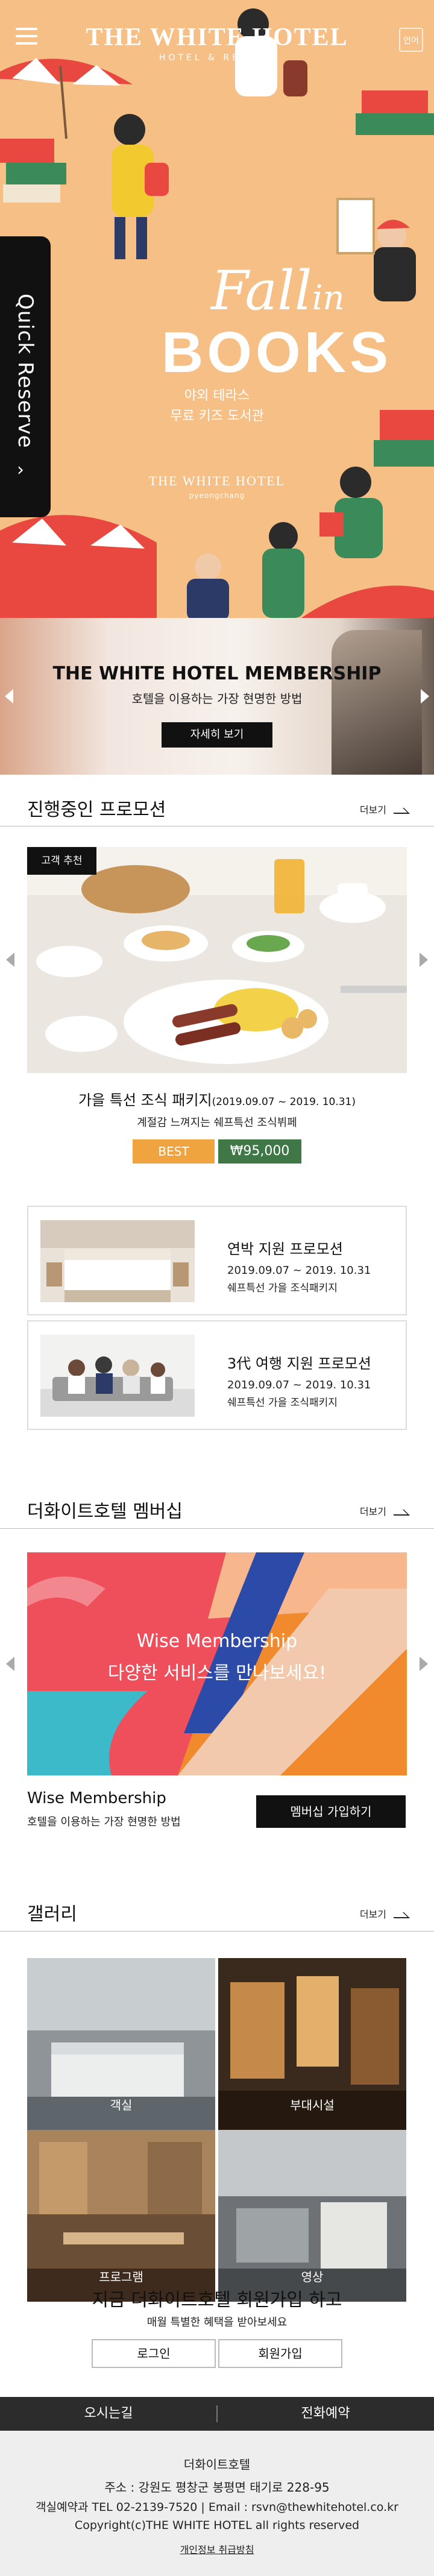 The image size is (434, 2576). What do you see at coordinates (25, 371) in the screenshot?
I see `quick-reserve-label: Quick Reserve` at bounding box center [25, 371].